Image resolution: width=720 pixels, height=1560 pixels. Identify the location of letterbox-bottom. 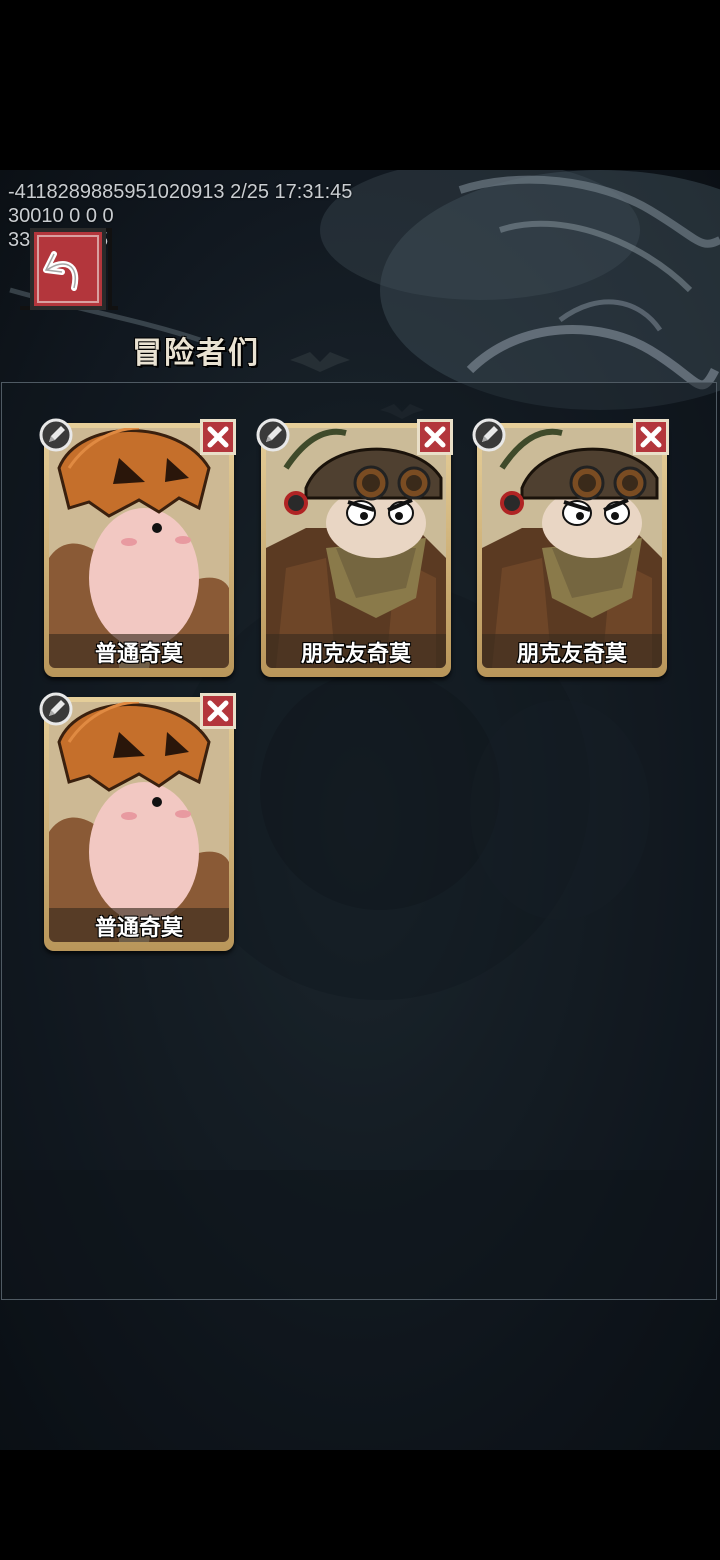
(360, 1505).